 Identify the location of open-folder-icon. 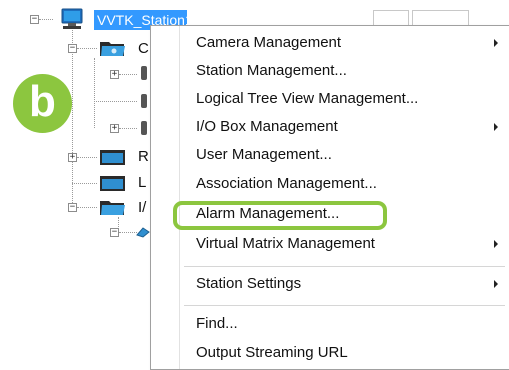
(112, 208).